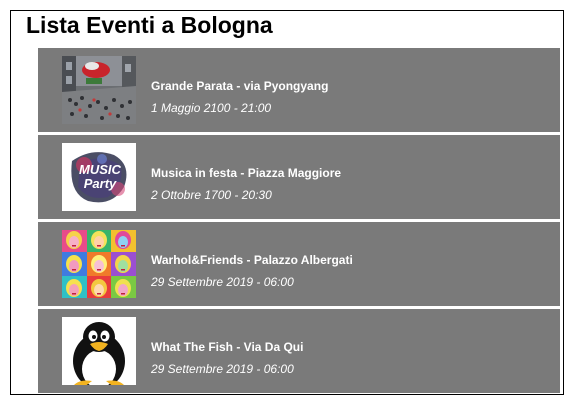  What do you see at coordinates (99, 264) in the screenshot?
I see `event-thumbnail-popart` at bounding box center [99, 264].